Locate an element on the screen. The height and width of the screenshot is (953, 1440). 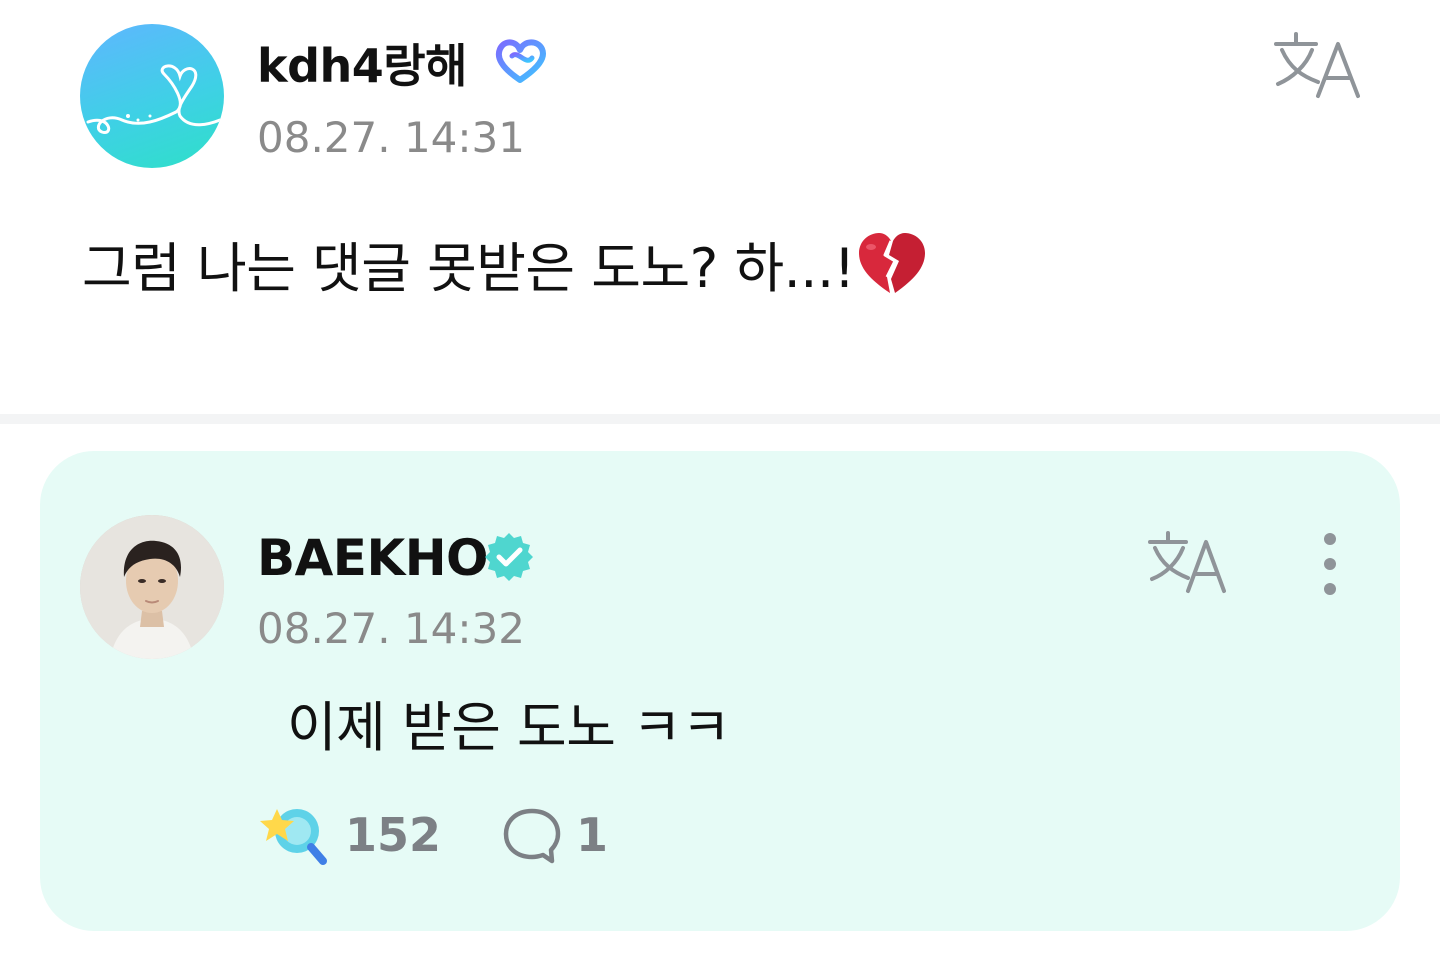
post-author-name: kdh4랑해 is located at coordinates (362, 63).